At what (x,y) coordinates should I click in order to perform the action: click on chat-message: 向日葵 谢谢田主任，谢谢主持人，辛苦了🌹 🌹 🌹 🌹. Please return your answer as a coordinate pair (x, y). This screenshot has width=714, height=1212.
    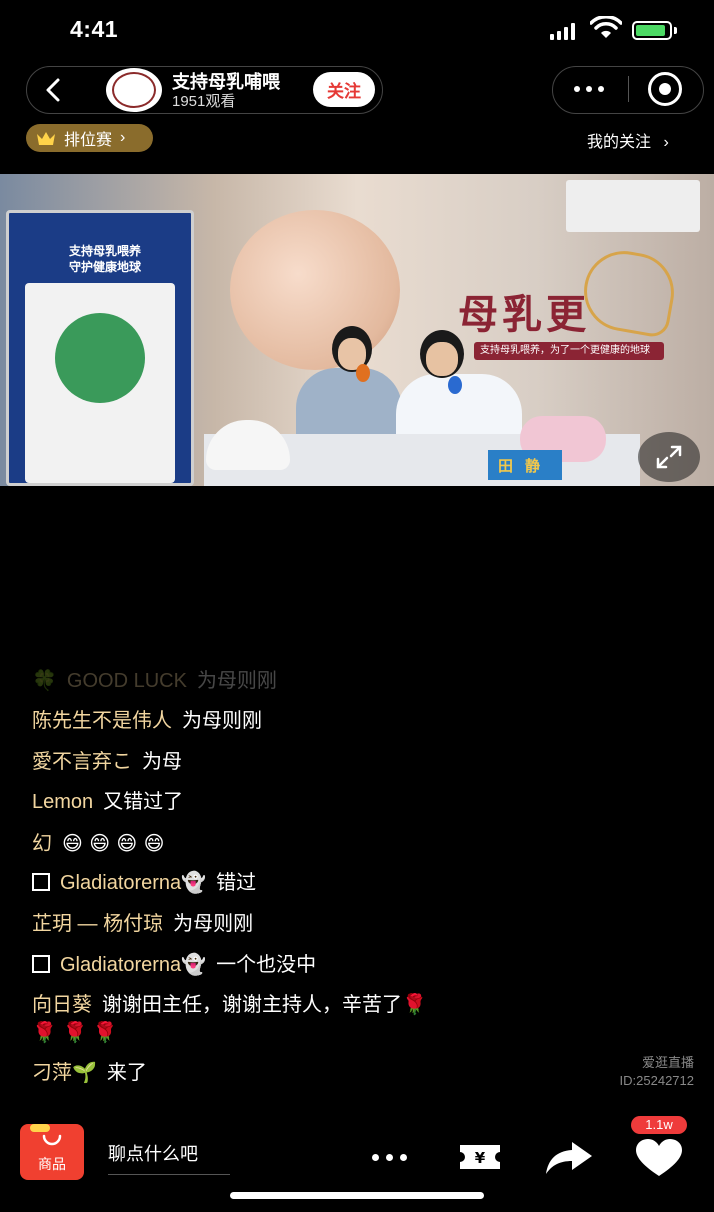
    Looking at the image, I should click on (342, 1019).